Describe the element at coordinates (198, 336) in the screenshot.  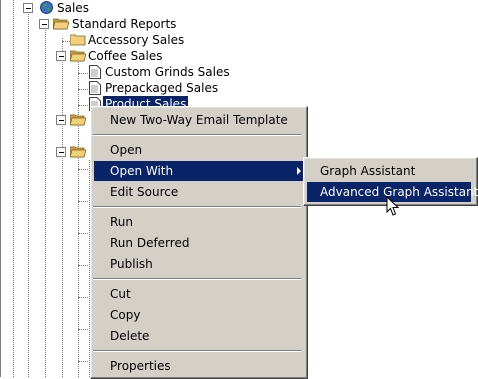
I see `menu-item-delete: Delete` at that location.